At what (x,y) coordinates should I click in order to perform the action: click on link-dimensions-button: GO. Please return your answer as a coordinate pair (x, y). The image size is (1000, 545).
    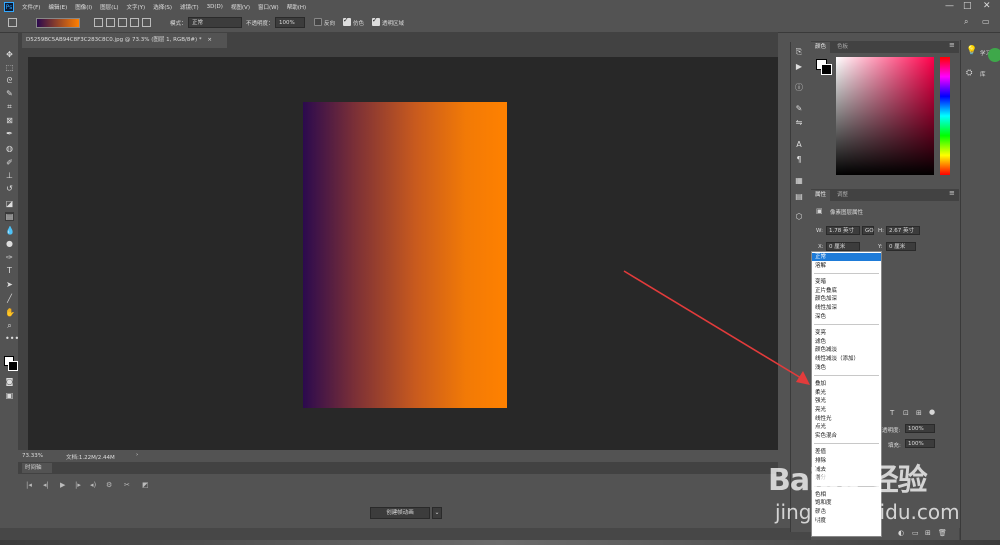
    Looking at the image, I should click on (868, 230).